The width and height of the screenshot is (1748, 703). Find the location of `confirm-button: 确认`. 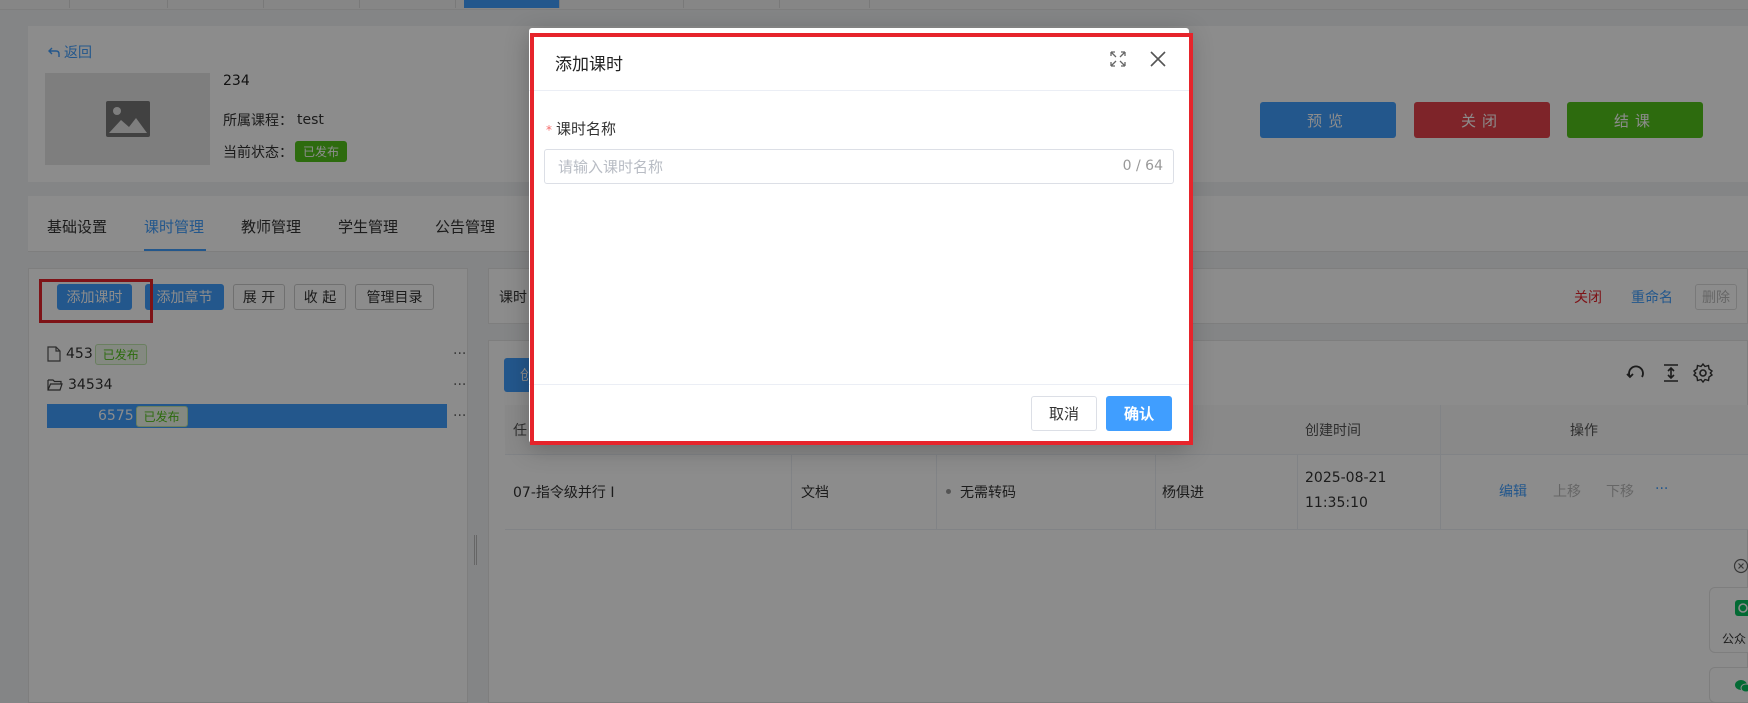

confirm-button: 确认 is located at coordinates (1139, 413).